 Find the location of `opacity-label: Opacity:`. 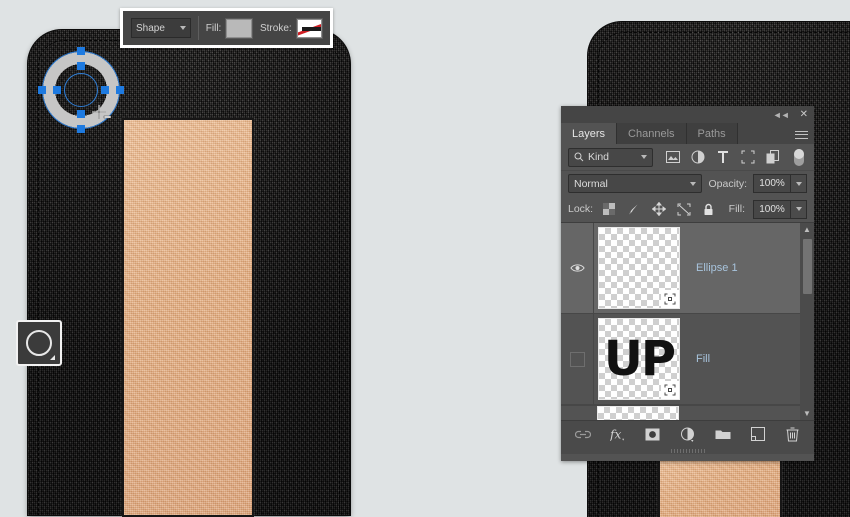

opacity-label: Opacity: is located at coordinates (727, 183).